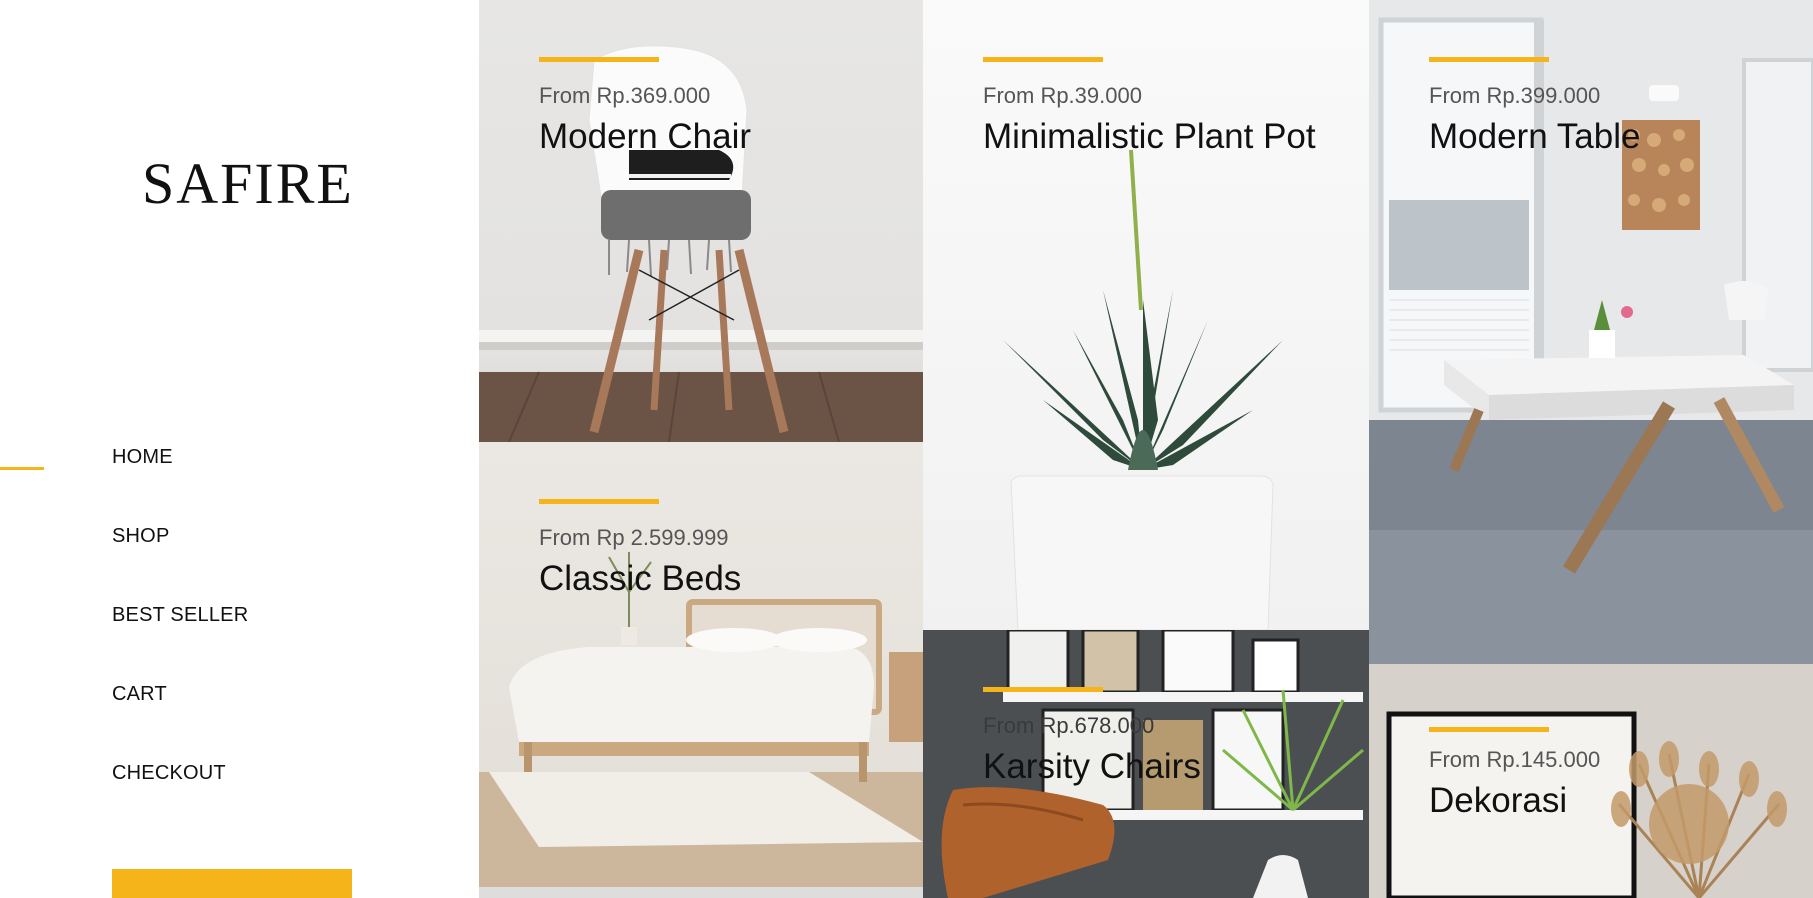 The height and width of the screenshot is (898, 1813). Describe the element at coordinates (625, 95) in the screenshot. I see `product-price: From Rp.369.000` at that location.